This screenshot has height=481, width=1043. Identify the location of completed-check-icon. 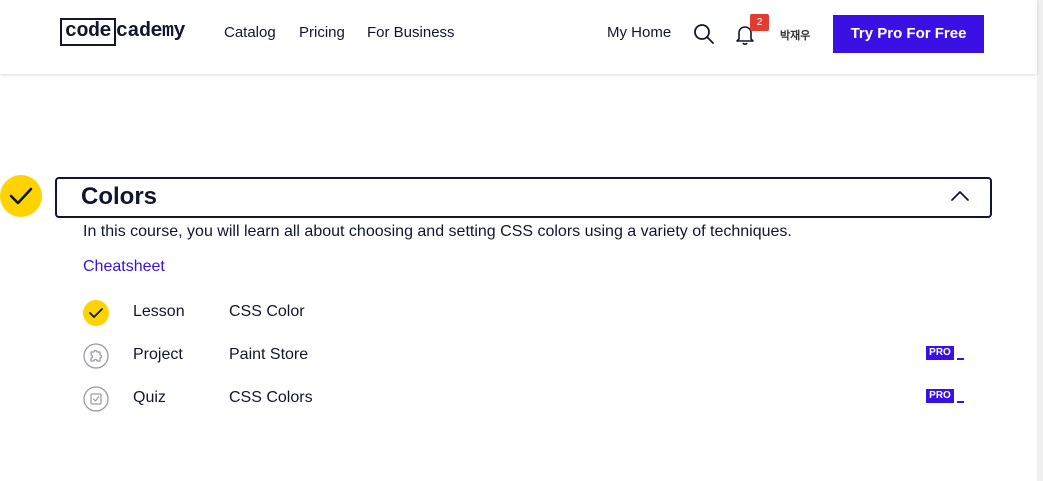
(96, 313).